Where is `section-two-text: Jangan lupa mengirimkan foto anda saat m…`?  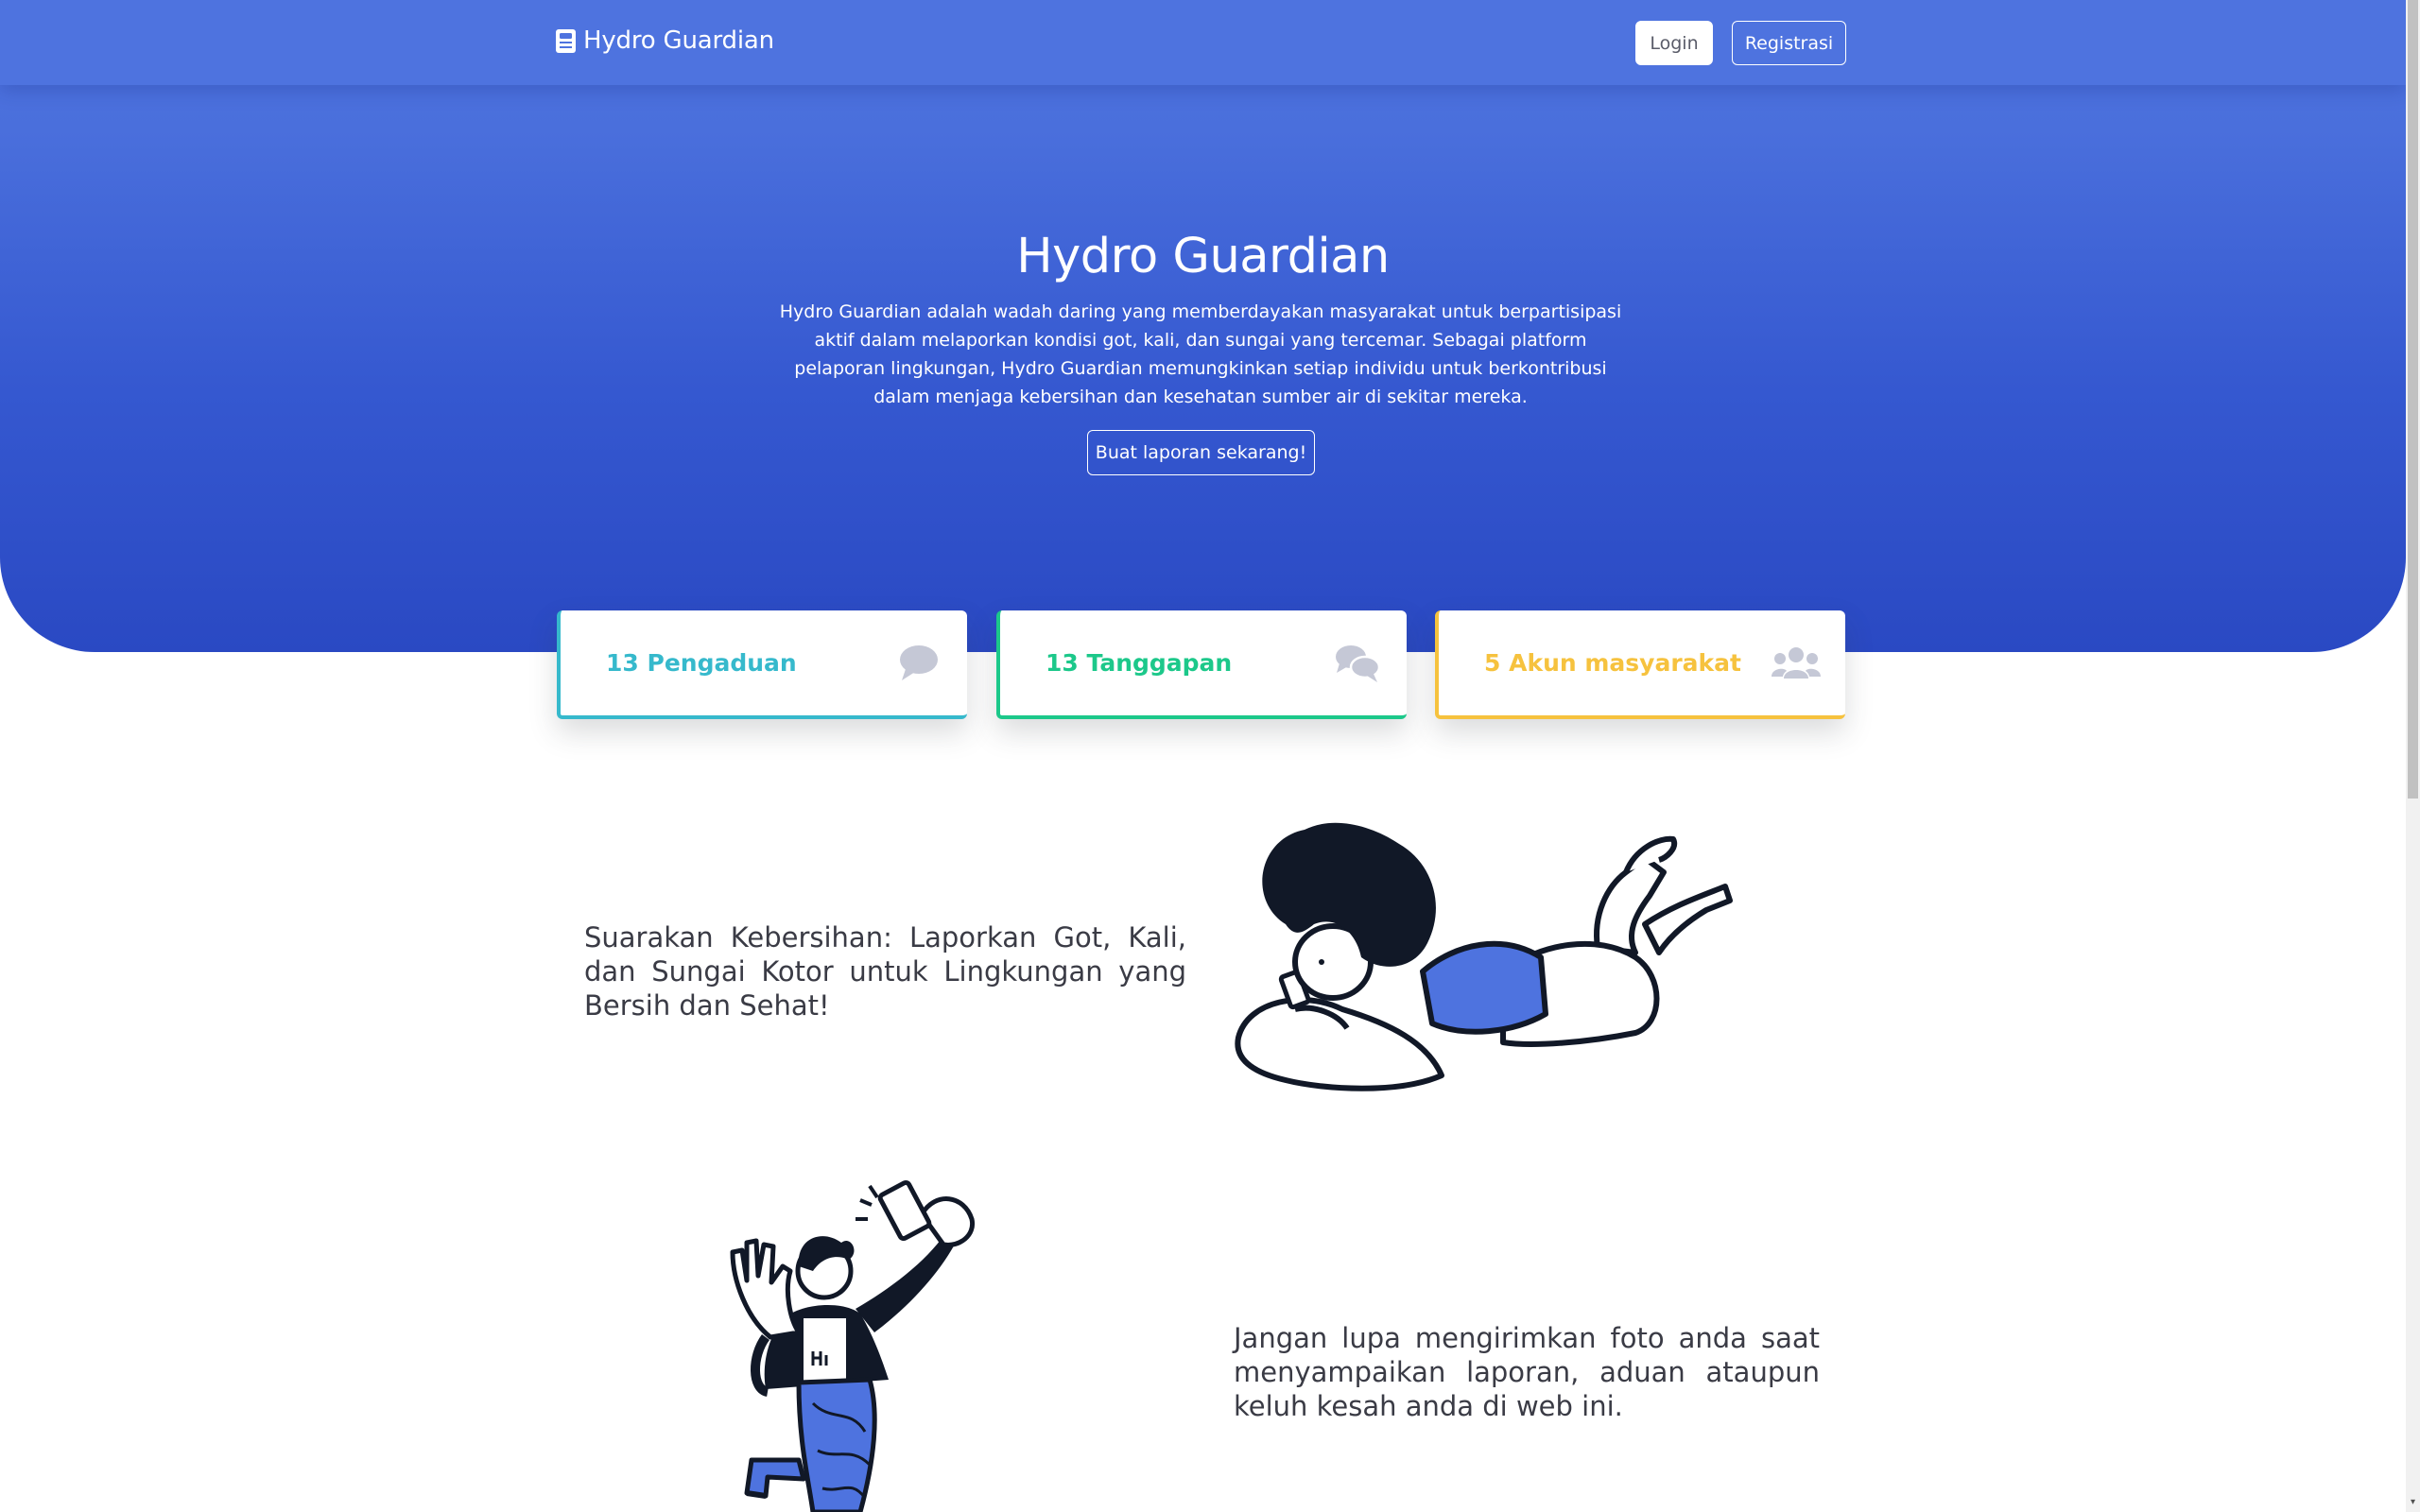
section-two-text: Jangan lupa mengirimkan foto anda saat m… is located at coordinates (1527, 1372).